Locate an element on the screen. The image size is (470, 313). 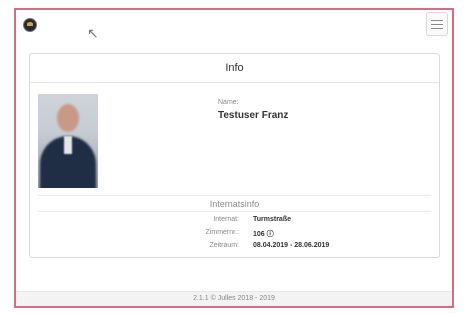
info-row-period: Zeitraum: 08.04.2019 - 28.06.2019 is located at coordinates (234, 247).